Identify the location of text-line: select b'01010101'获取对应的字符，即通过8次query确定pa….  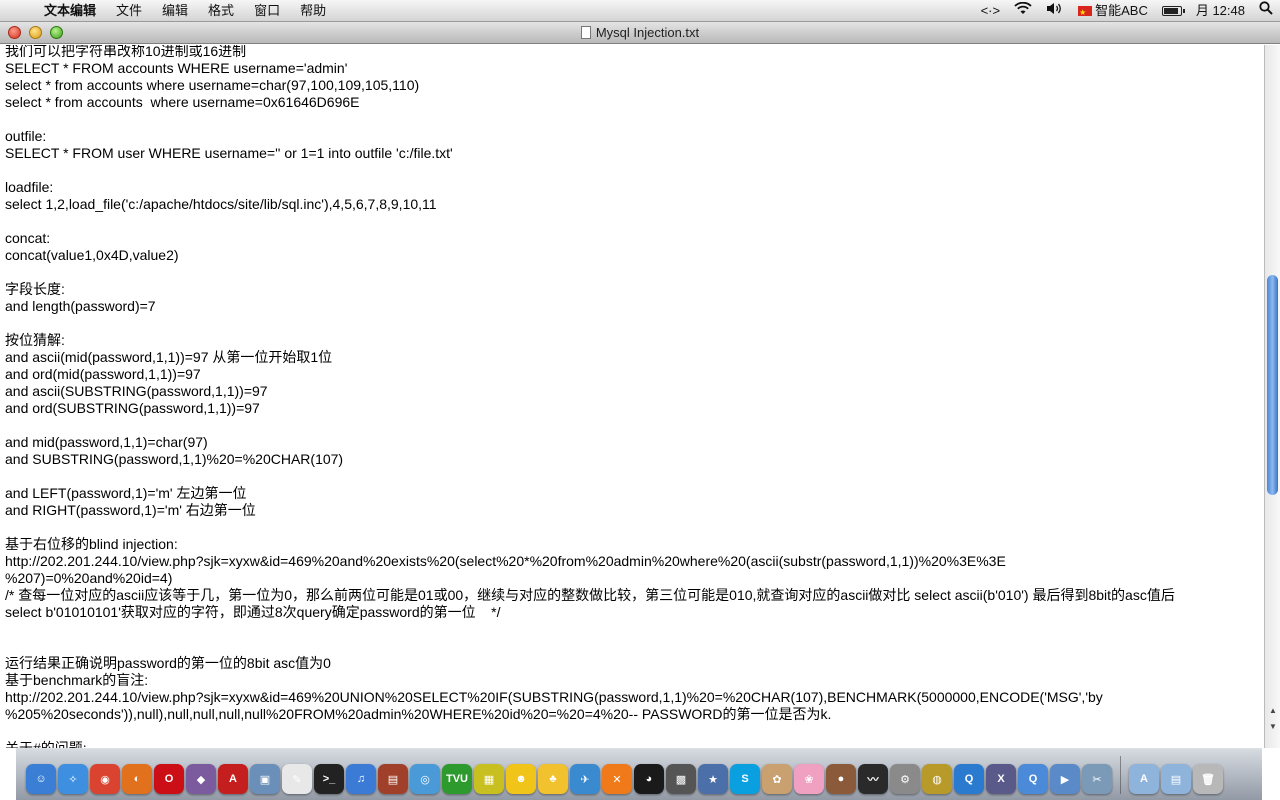
(632, 612).